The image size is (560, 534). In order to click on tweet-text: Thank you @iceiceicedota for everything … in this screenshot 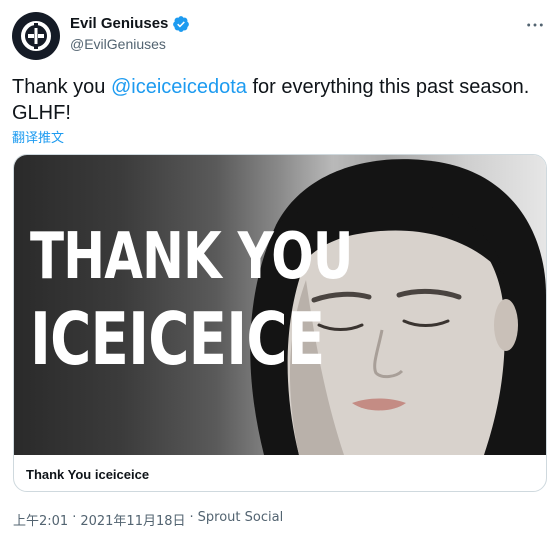, I will do `click(280, 100)`.